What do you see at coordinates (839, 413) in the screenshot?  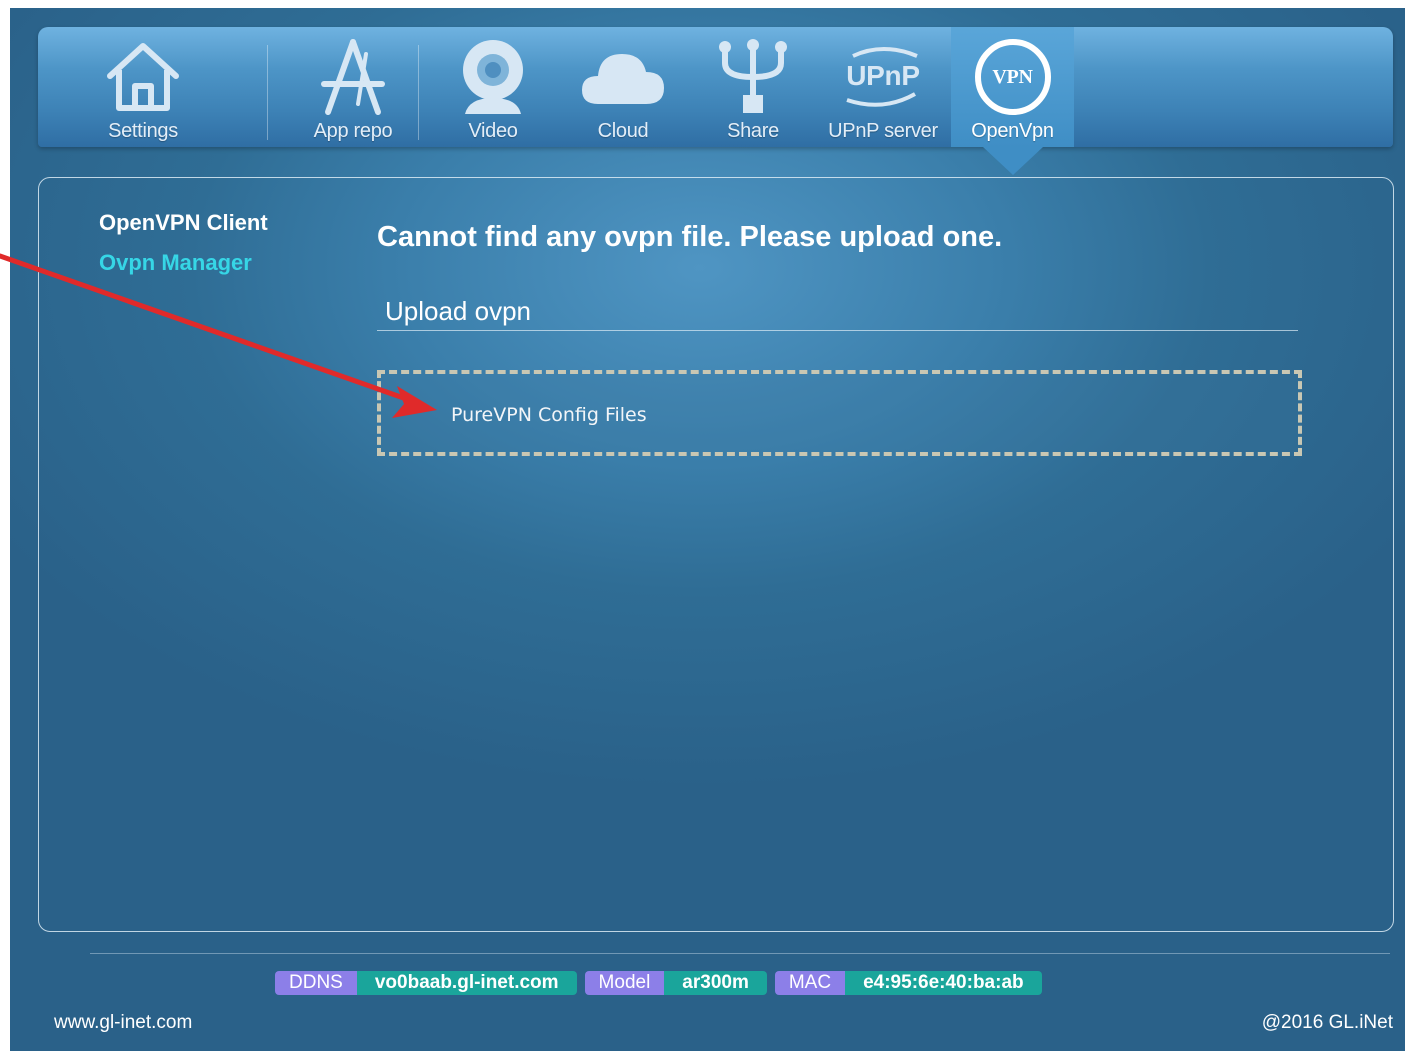 I see `file-drop-zone: PureVPN Config Files` at bounding box center [839, 413].